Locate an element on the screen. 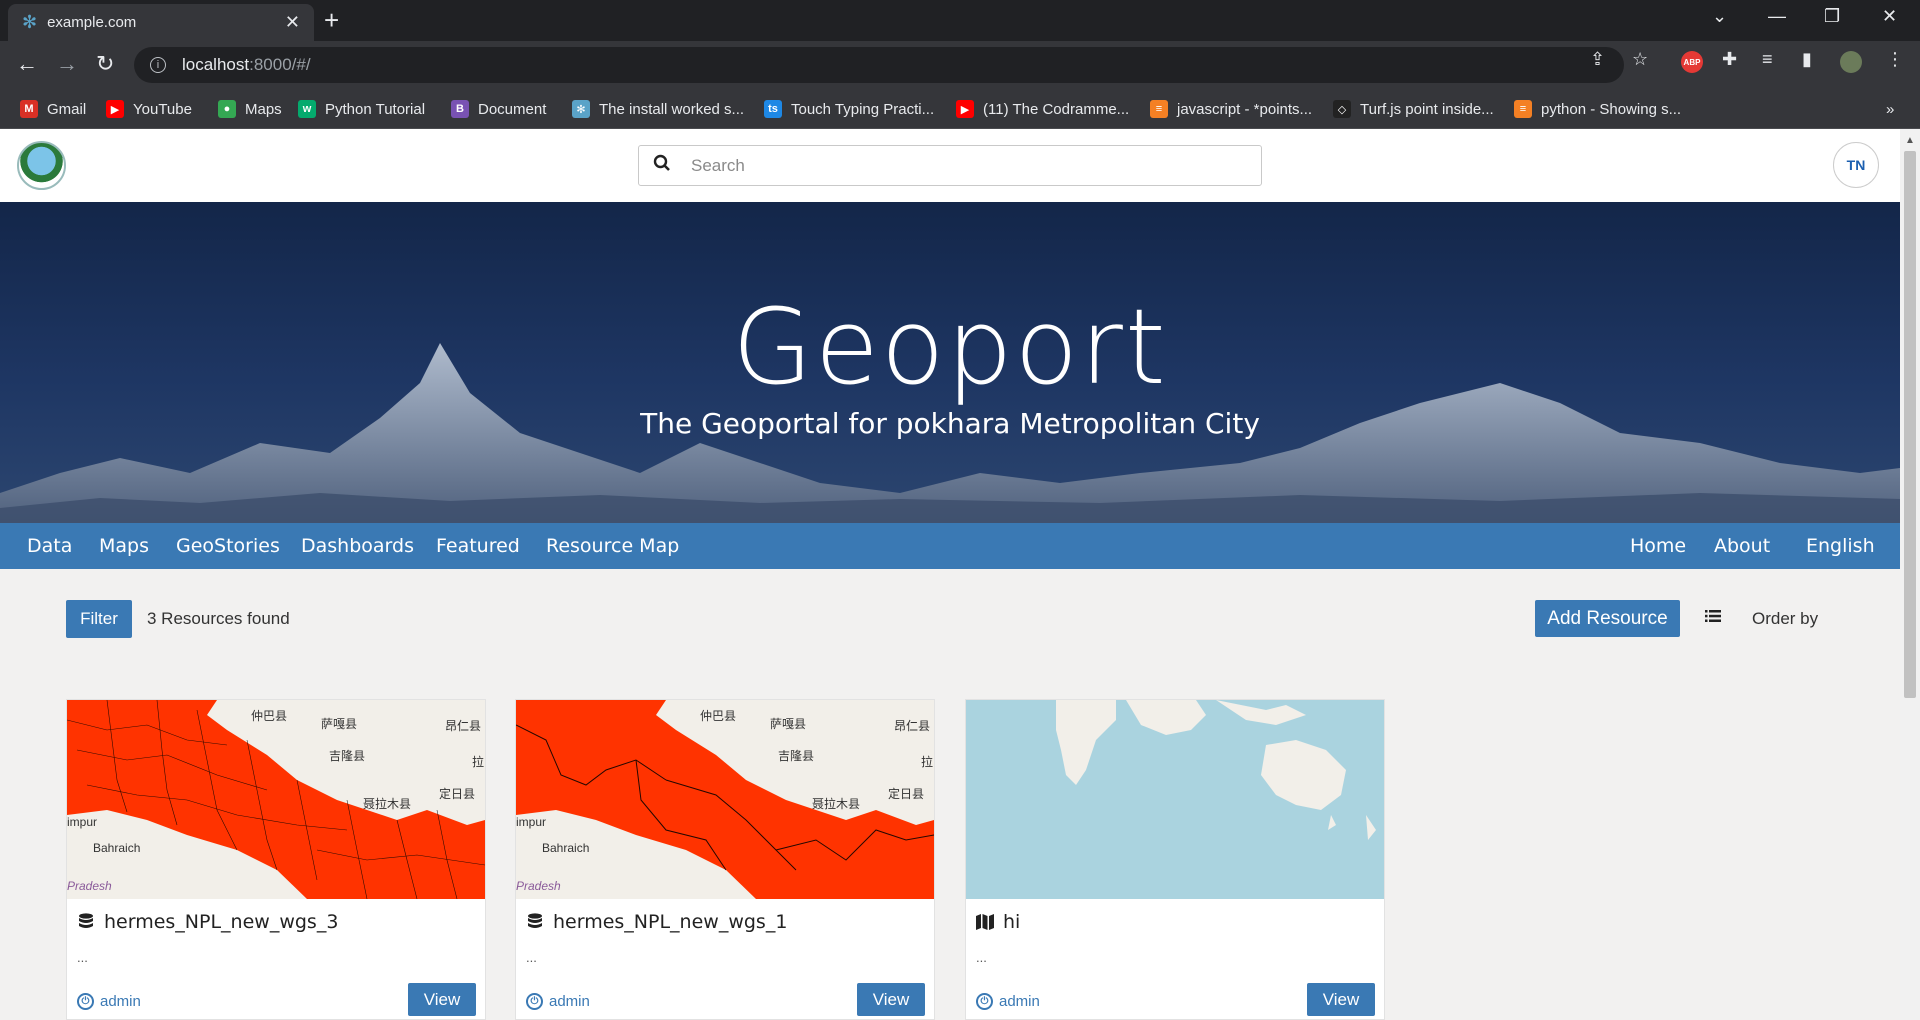 This screenshot has width=1920, height=1020. page-scrollbar: ▲ is located at coordinates (1910, 574).